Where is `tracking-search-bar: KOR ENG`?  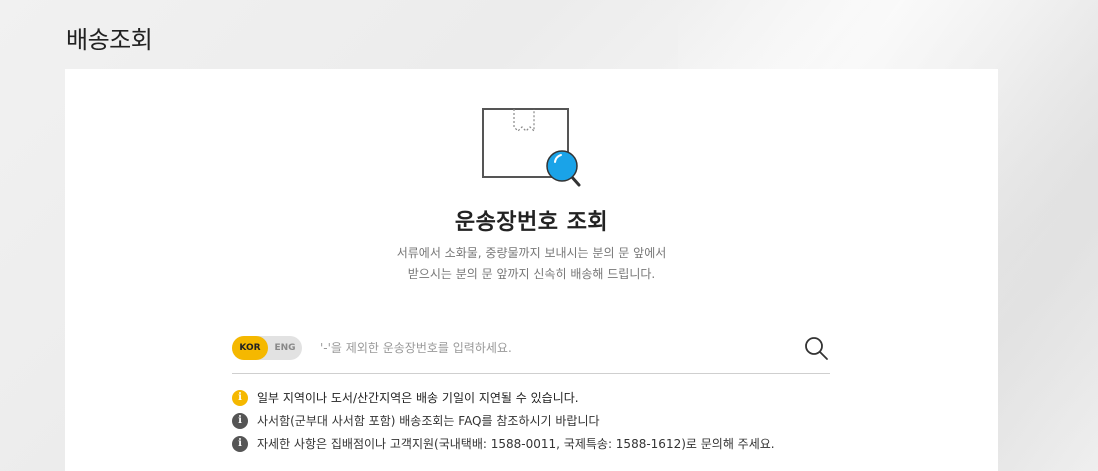
tracking-search-bar: KOR ENG is located at coordinates (531, 352).